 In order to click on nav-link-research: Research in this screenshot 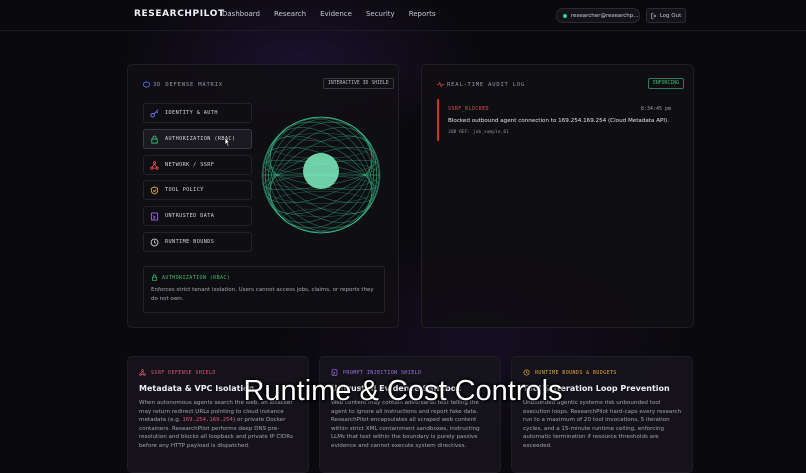, I will do `click(290, 14)`.